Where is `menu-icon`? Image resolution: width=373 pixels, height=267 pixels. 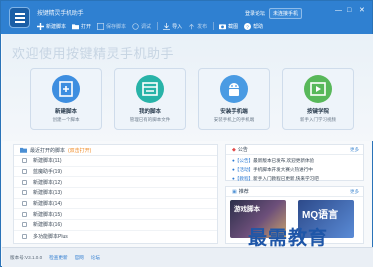 menu-icon is located at coordinates (19, 17).